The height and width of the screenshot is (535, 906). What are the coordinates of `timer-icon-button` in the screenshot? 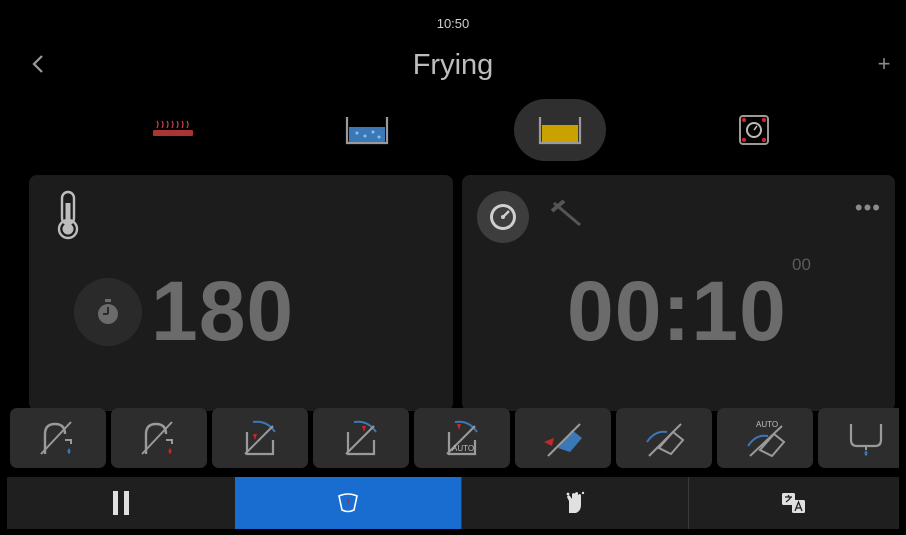 It's located at (108, 312).